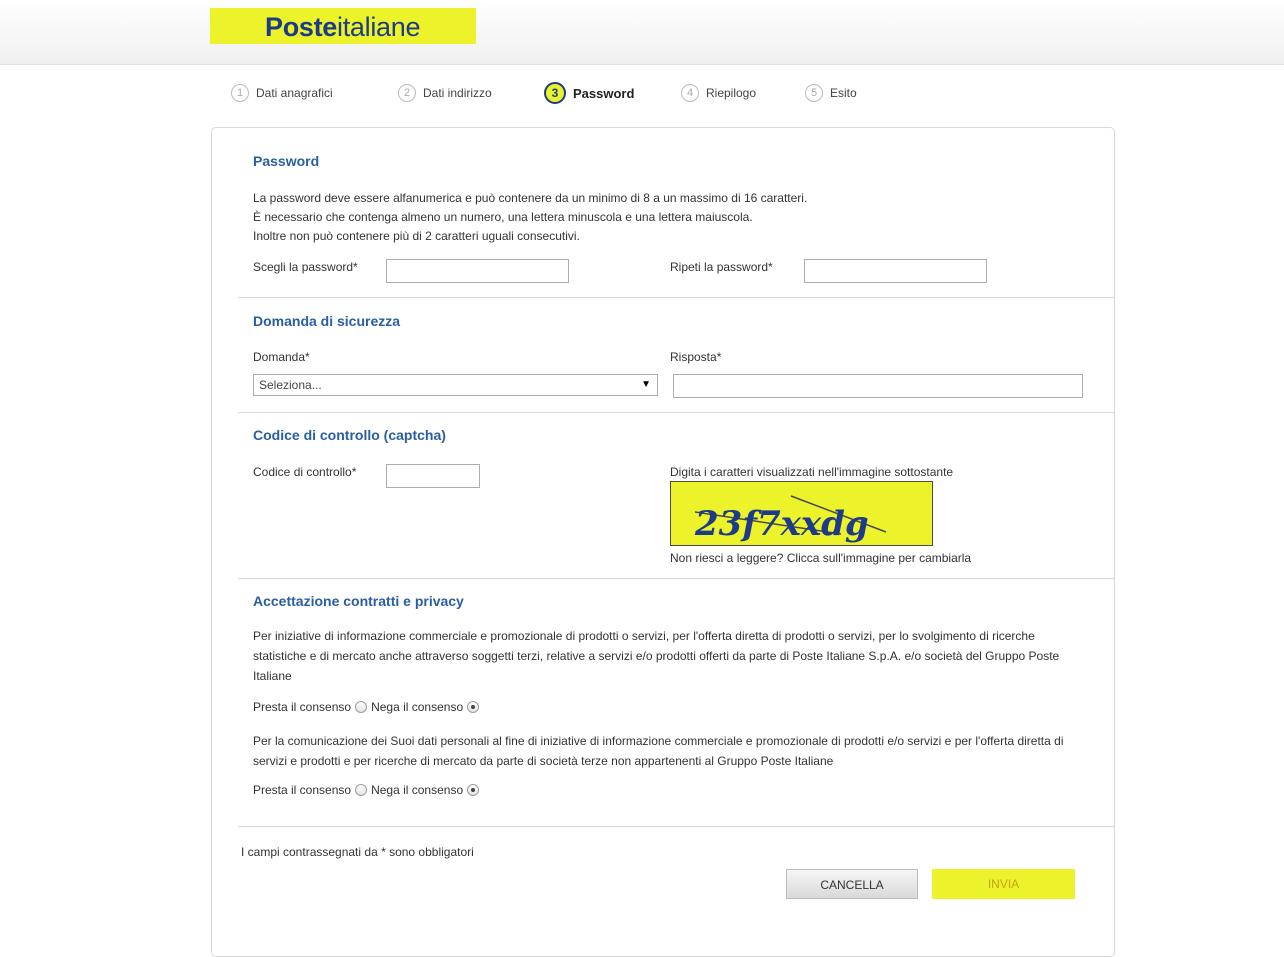  I want to click on step-number: 2, so click(407, 93).